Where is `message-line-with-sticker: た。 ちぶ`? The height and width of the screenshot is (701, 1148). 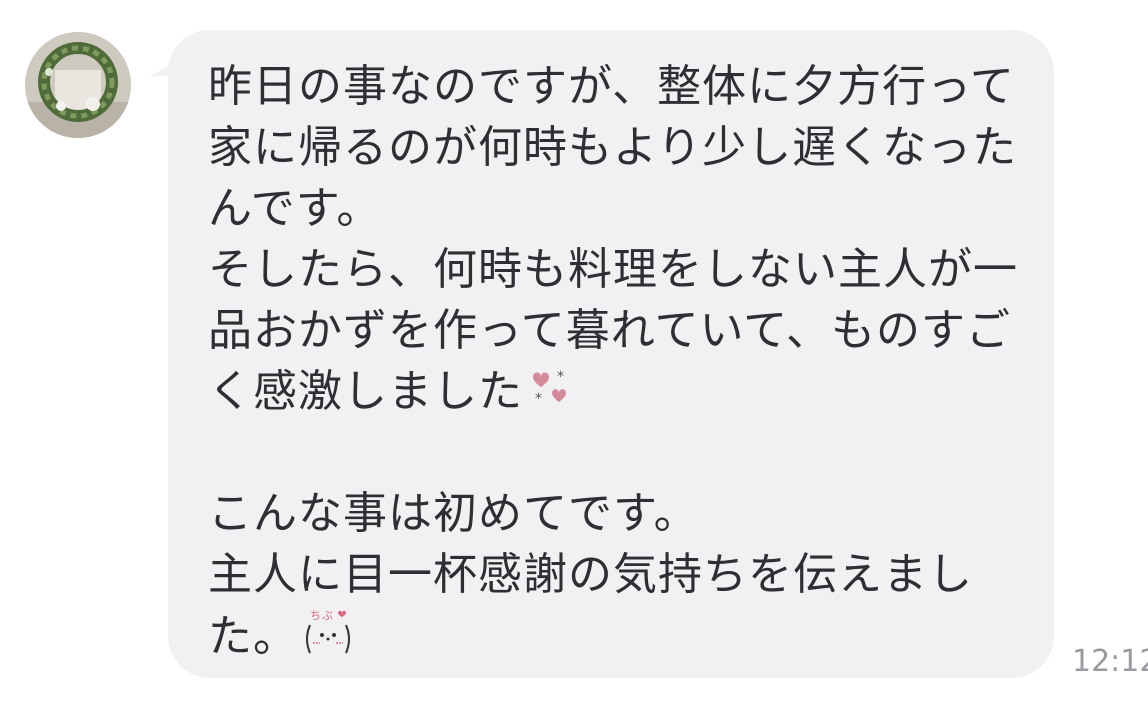
message-line-with-sticker: た。 ちぶ is located at coordinates (621, 635).